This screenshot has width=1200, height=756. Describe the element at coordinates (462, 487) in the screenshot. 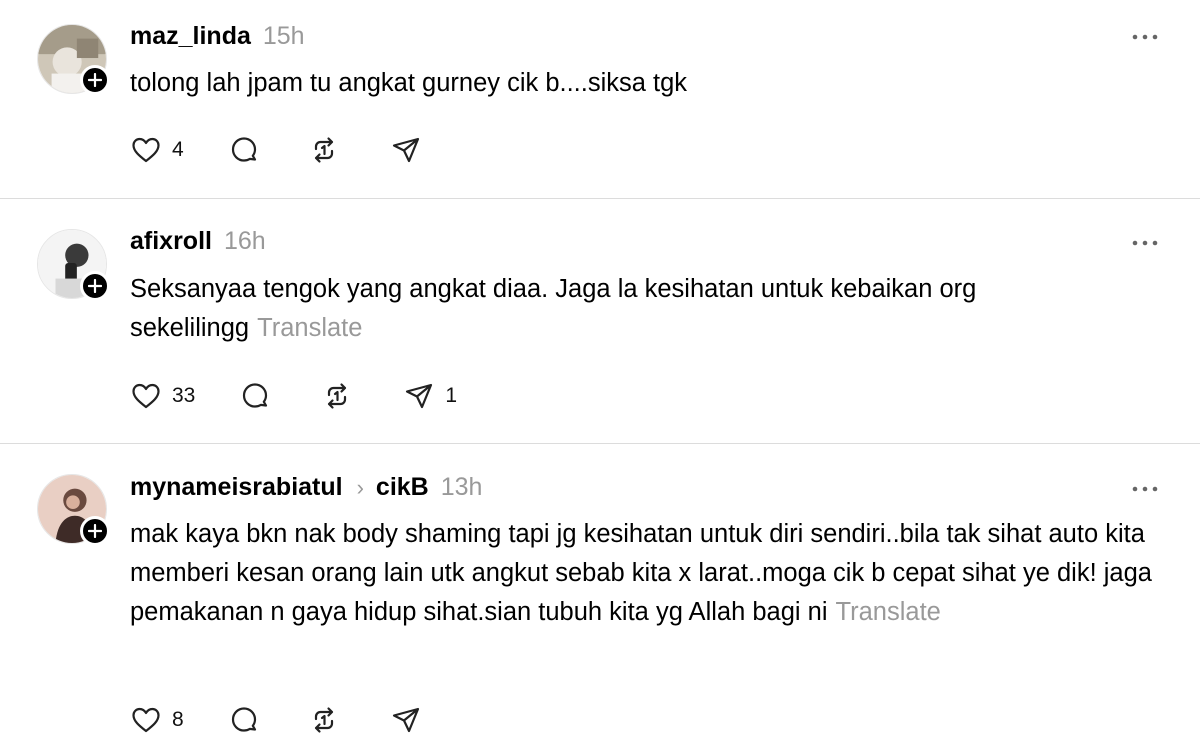

I see `timestamp: 13h` at that location.